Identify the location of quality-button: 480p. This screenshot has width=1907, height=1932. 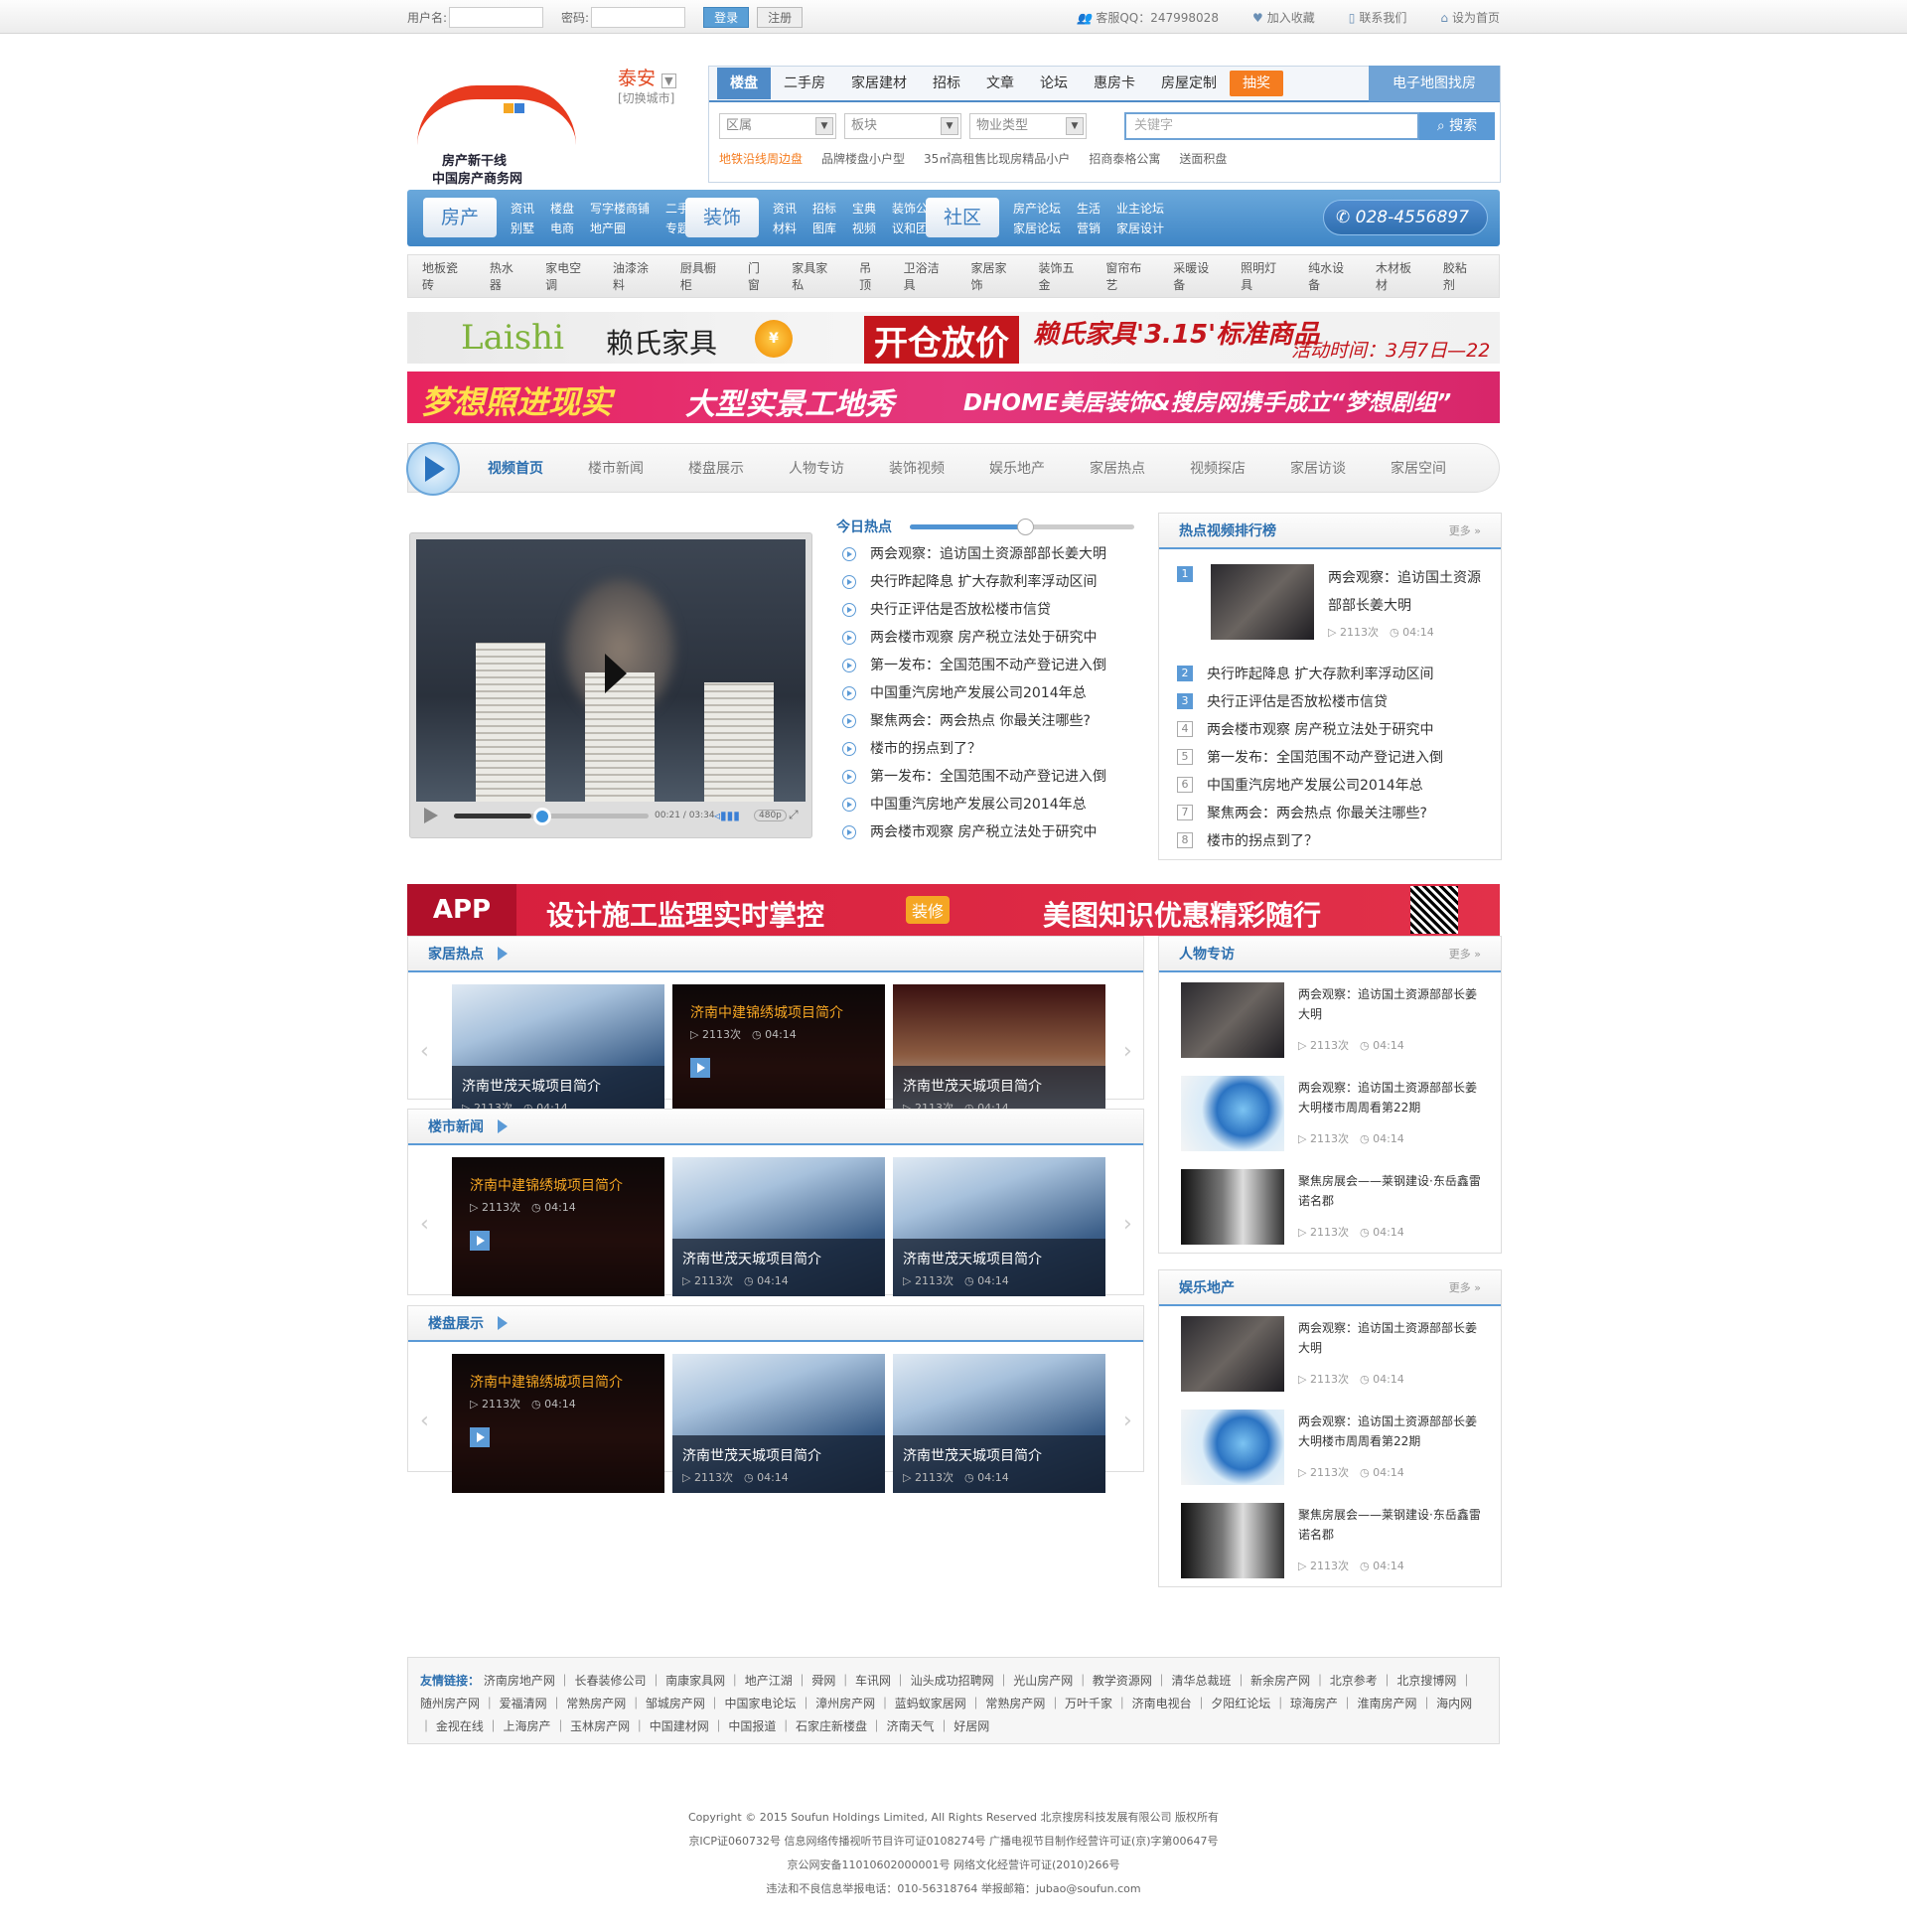
(770, 815).